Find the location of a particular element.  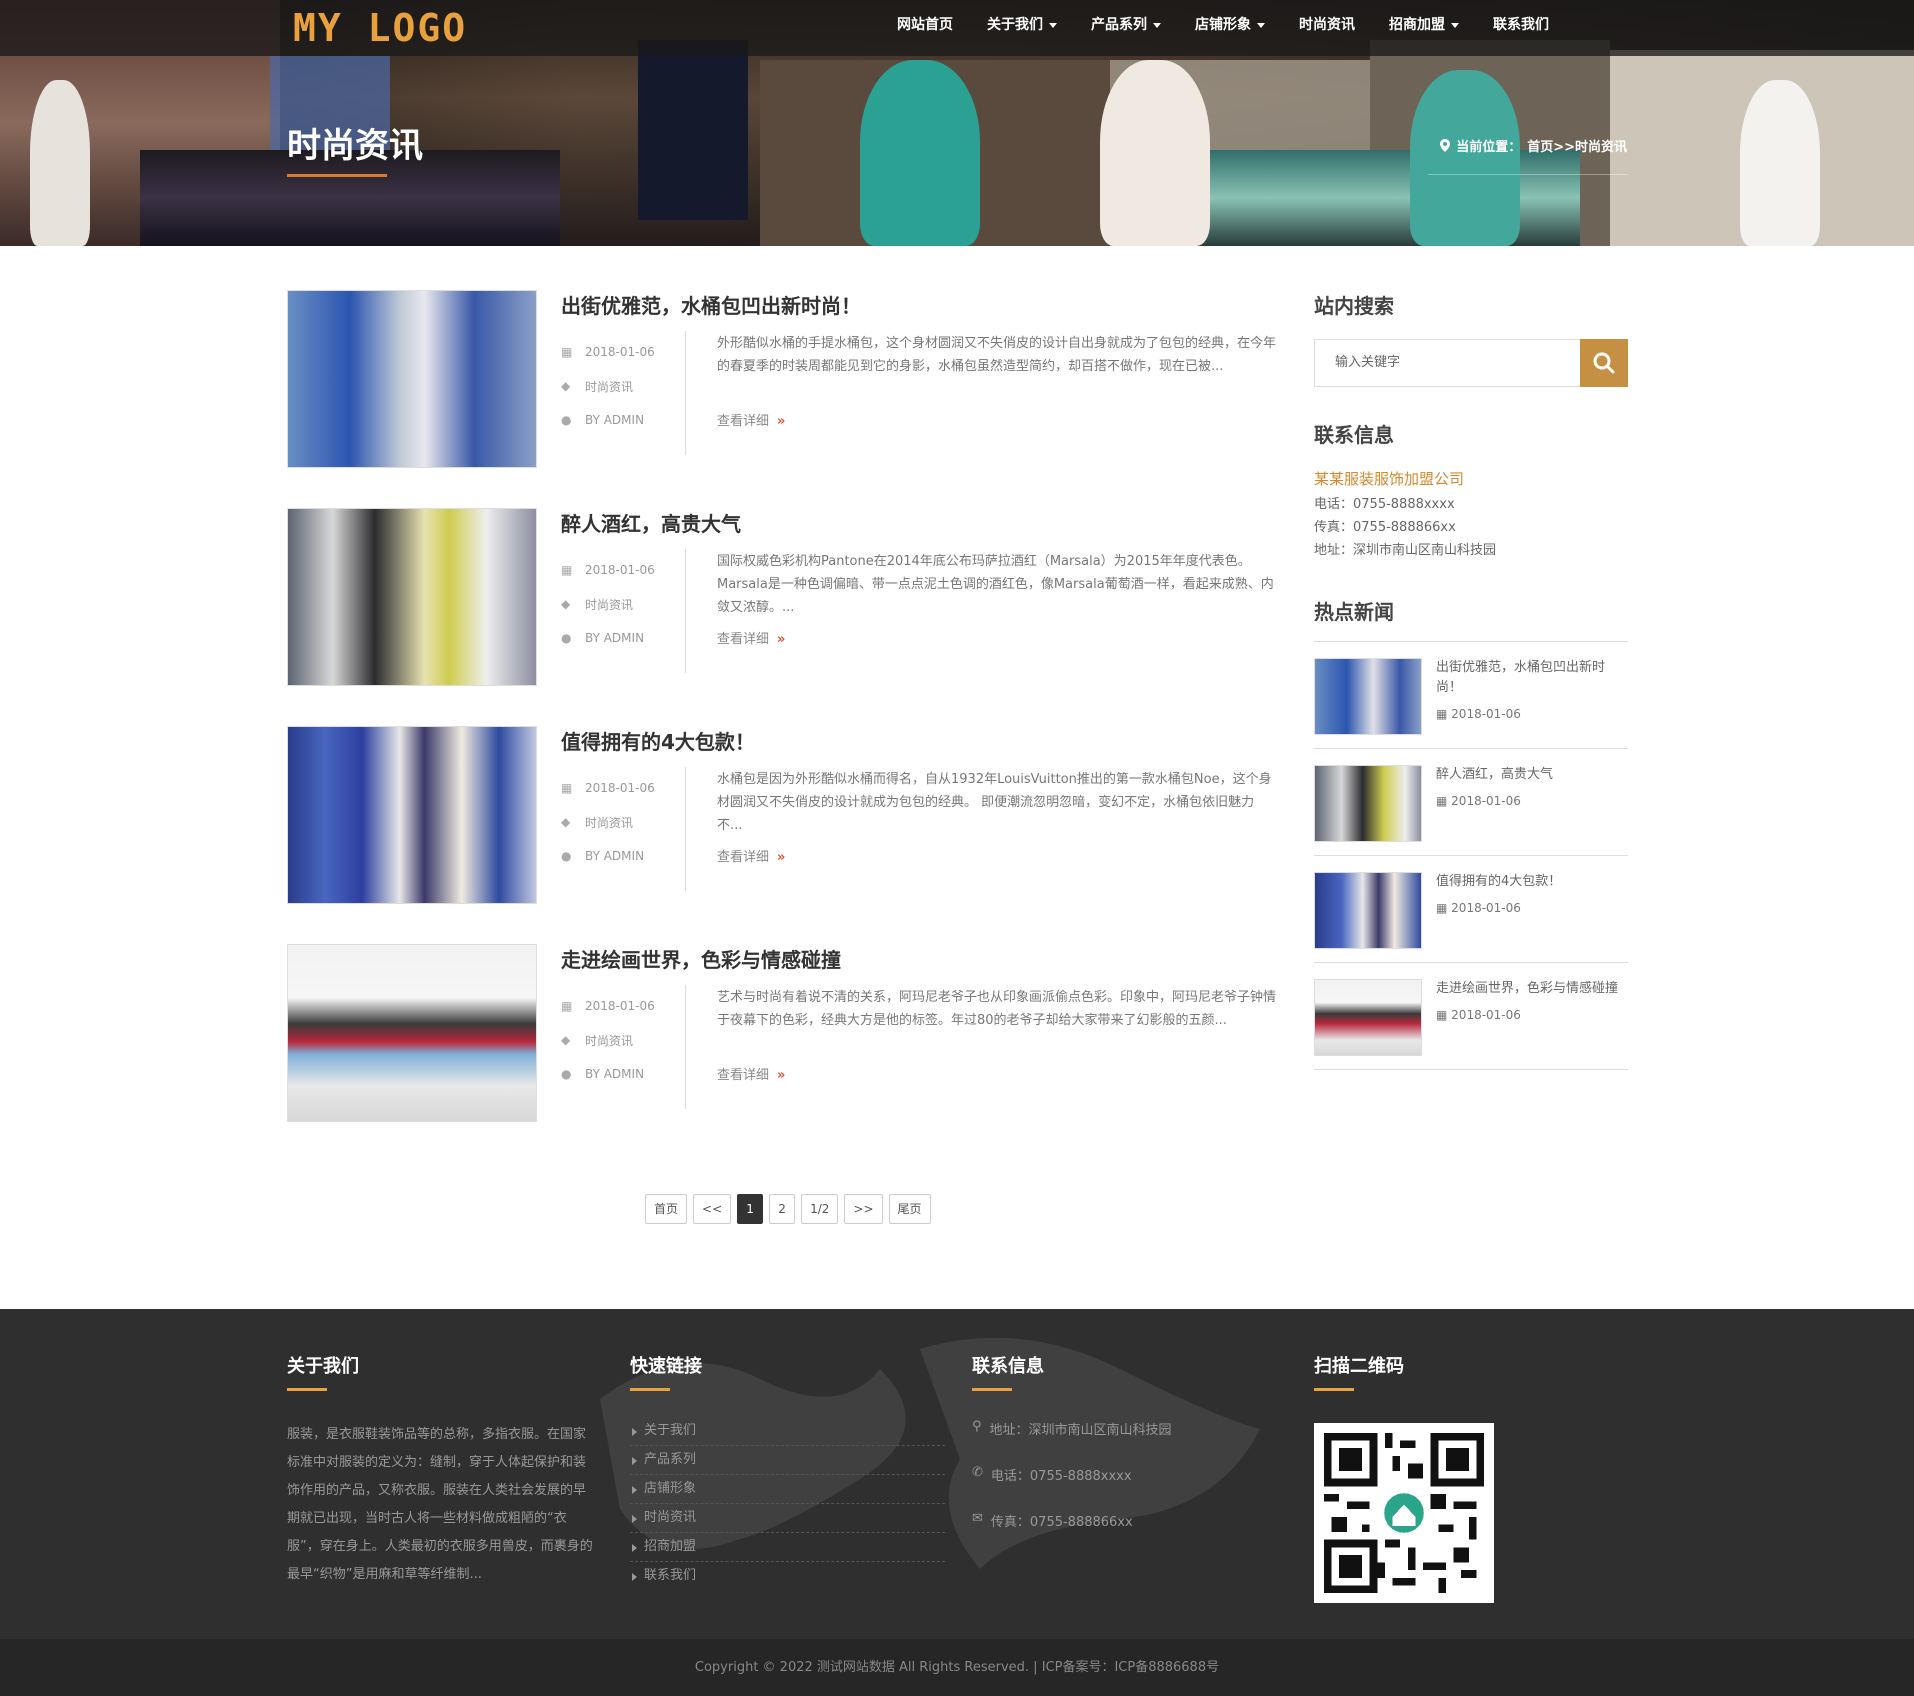

footer-link-products: 产品系列 is located at coordinates (787, 1460).